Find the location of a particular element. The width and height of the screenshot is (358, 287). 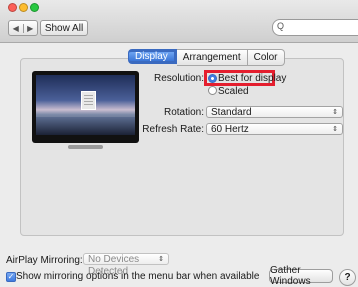

rotation-value: Standard is located at coordinates (231, 112).